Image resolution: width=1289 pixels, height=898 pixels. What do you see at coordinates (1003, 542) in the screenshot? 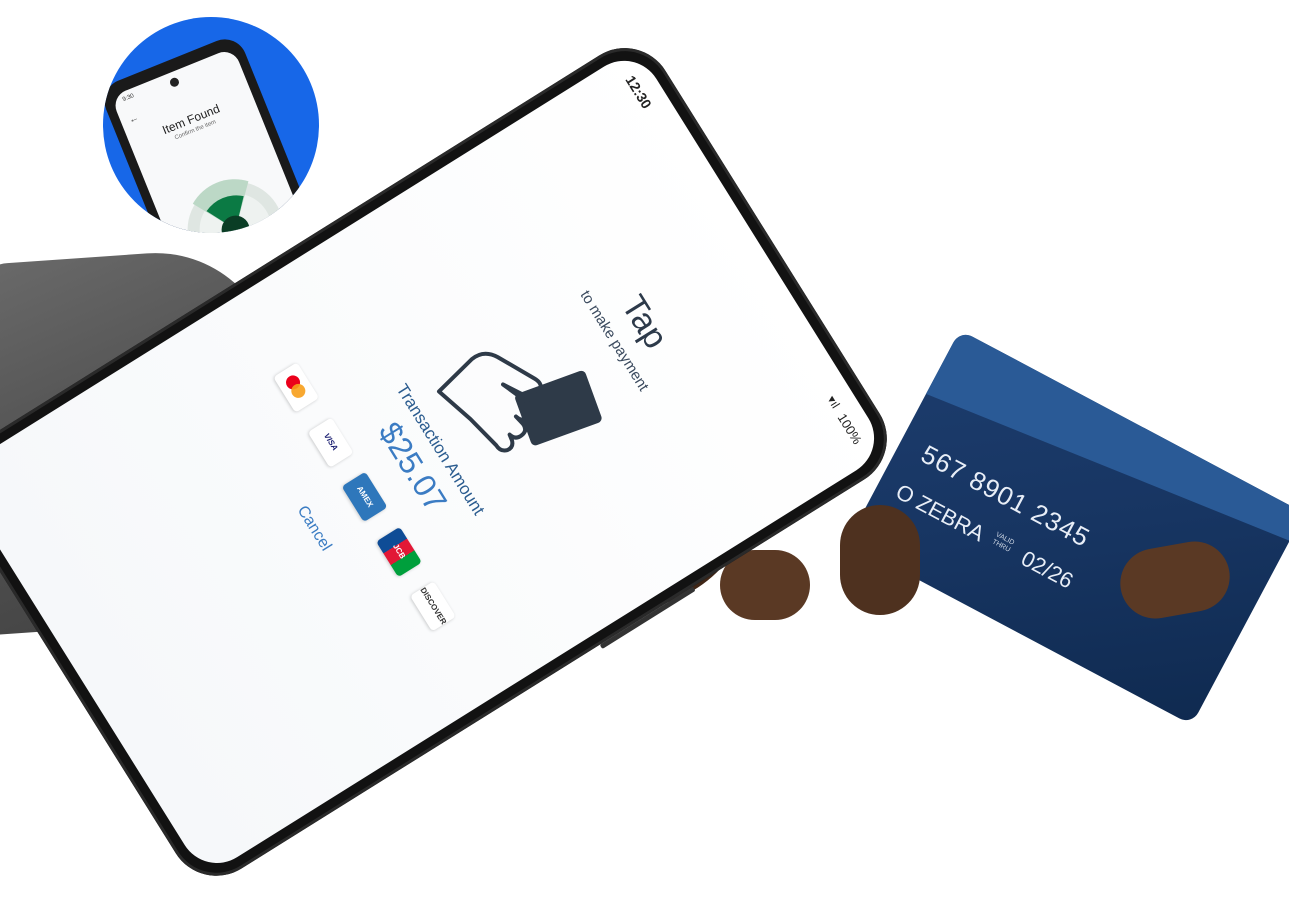
I see `card-valid-label: VALID THRU` at bounding box center [1003, 542].